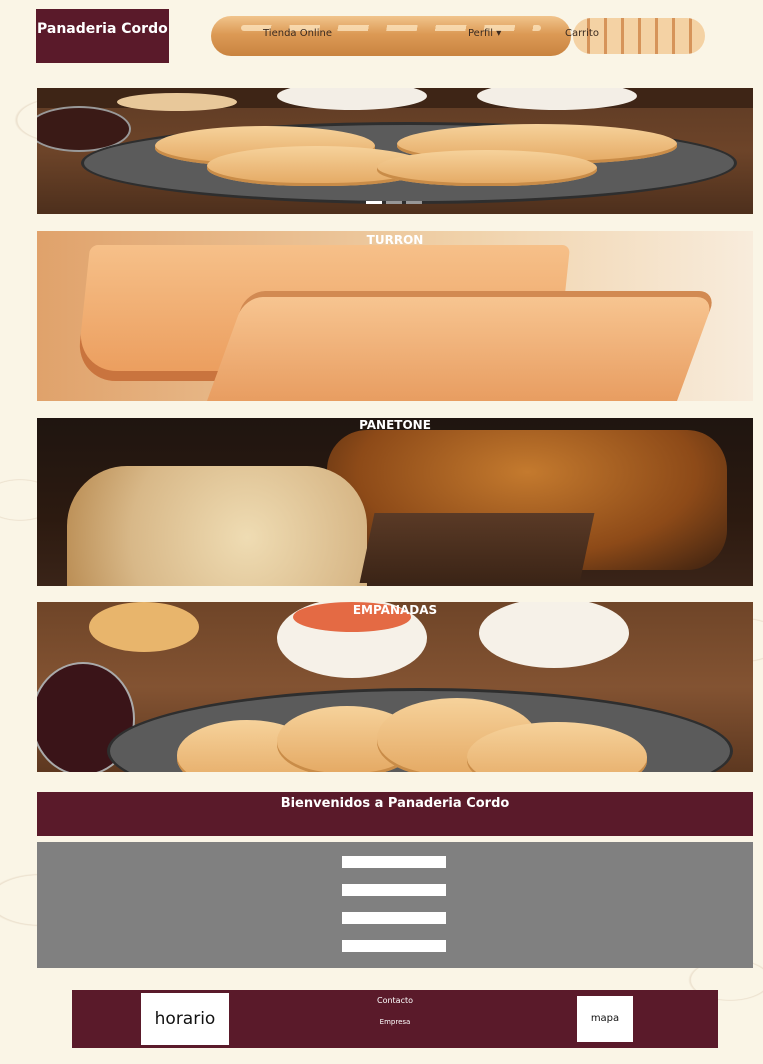  Describe the element at coordinates (394, 890) in the screenshot. I see `apellido-input` at that location.